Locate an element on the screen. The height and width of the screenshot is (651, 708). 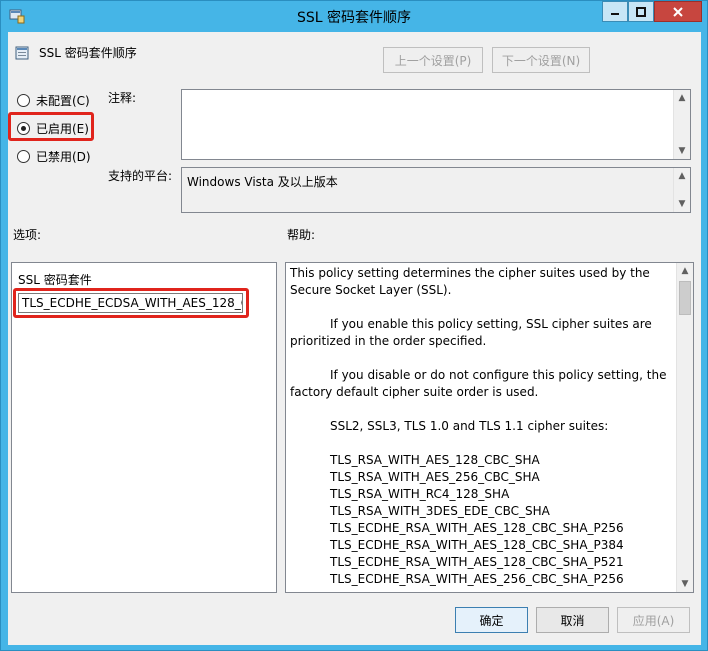
help-scrollbar: ▲ ▼ is located at coordinates (684, 427).